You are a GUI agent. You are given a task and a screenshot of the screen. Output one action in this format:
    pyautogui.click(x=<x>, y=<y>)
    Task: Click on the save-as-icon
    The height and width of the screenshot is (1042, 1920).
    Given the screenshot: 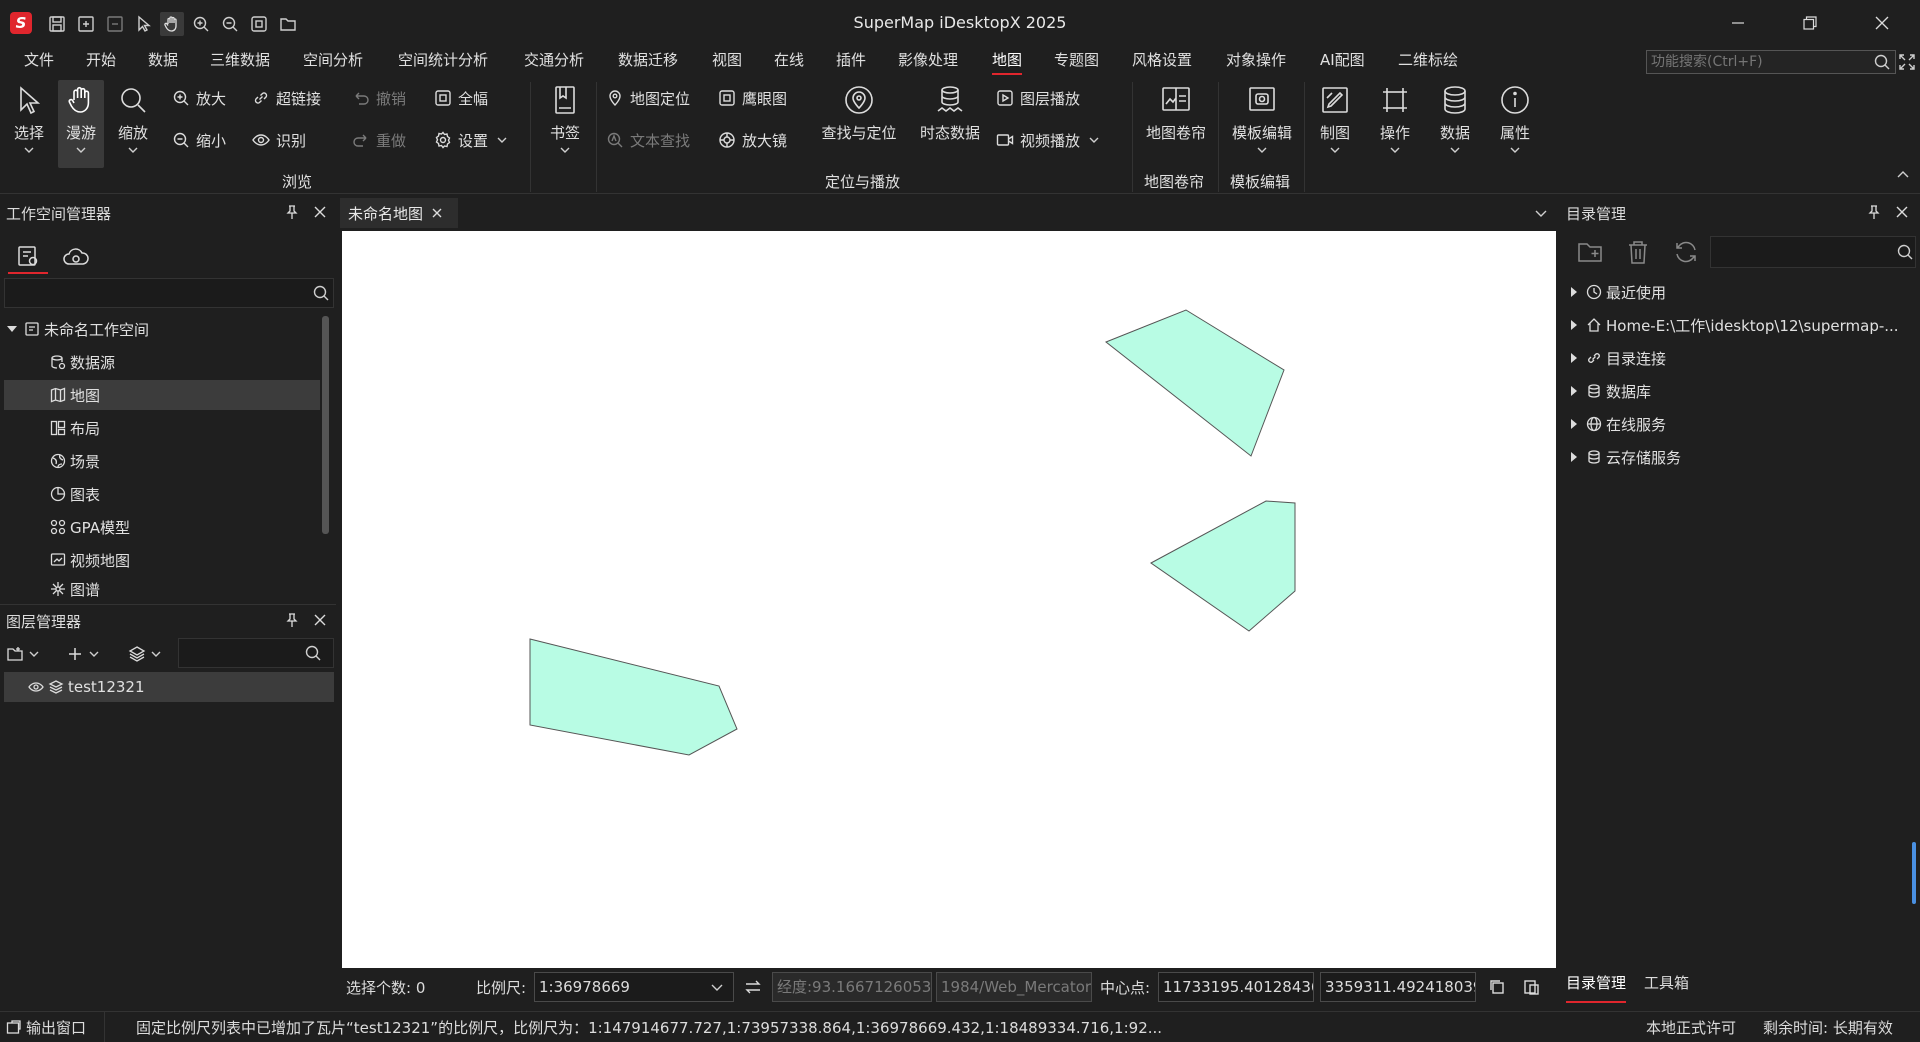 What is the action you would take?
    pyautogui.click(x=86, y=24)
    